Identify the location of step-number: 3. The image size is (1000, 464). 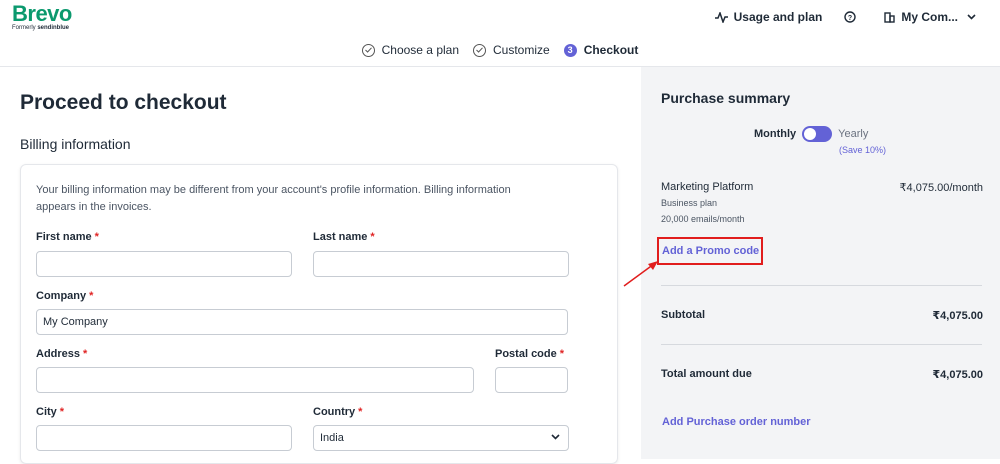
(570, 50).